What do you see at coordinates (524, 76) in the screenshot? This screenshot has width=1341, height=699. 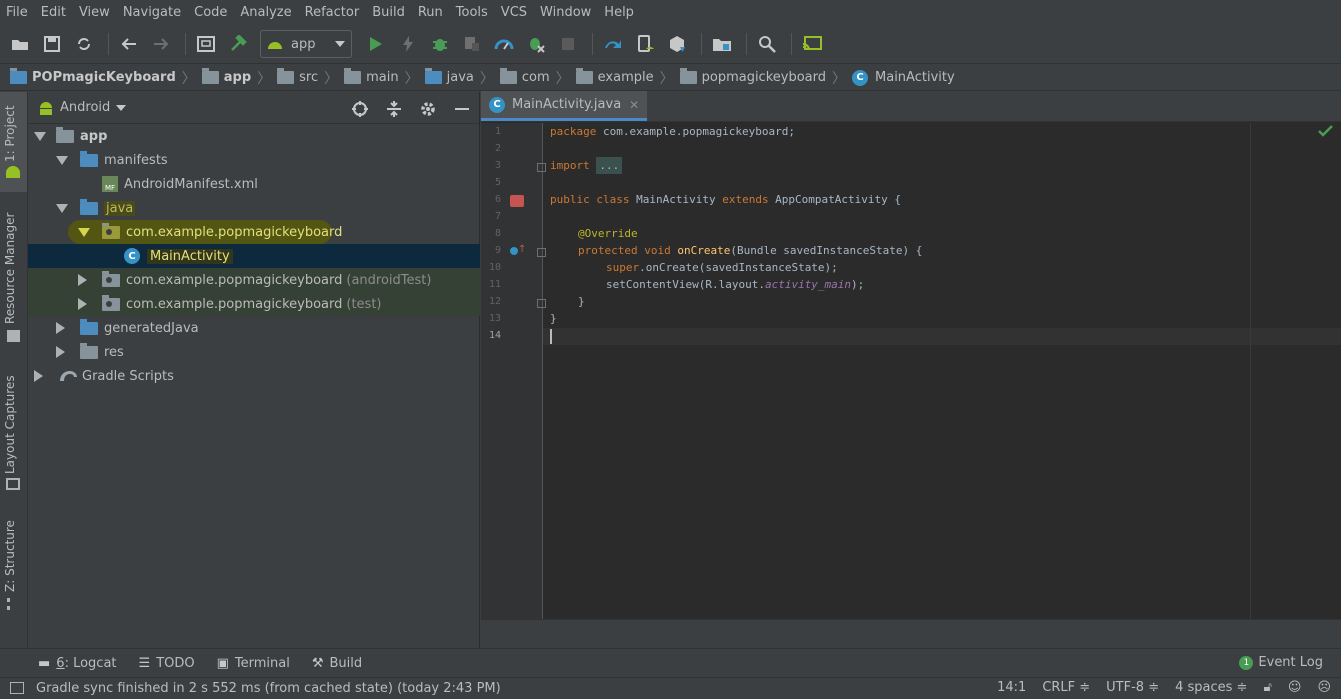 I see `breadcrumb-com: com` at bounding box center [524, 76].